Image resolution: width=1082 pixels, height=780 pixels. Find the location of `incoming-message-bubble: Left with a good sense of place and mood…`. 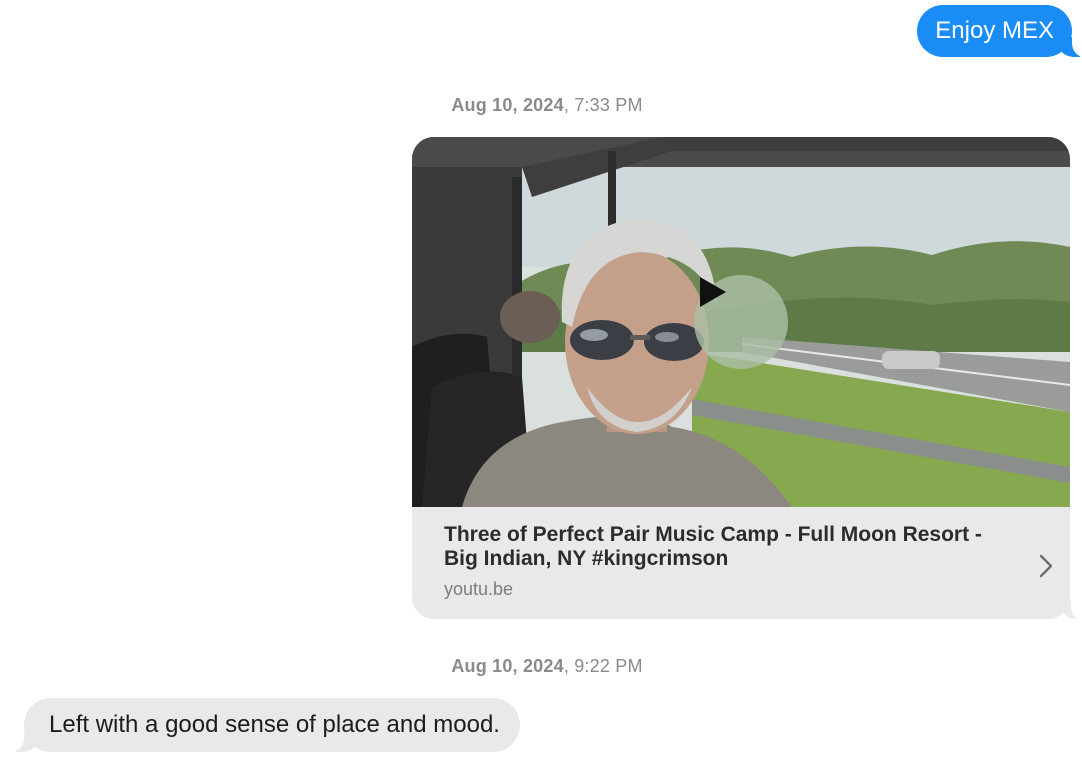

incoming-message-bubble: Left with a good sense of place and mood… is located at coordinates (263, 725).